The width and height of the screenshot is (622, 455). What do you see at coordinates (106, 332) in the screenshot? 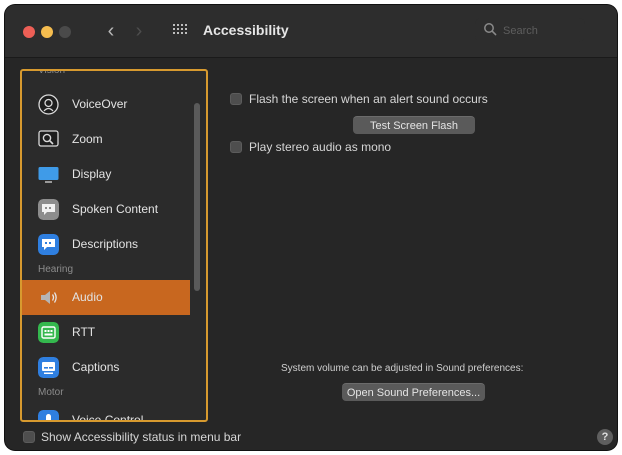
I see `sidebar-item-rtt: RTT` at bounding box center [106, 332].